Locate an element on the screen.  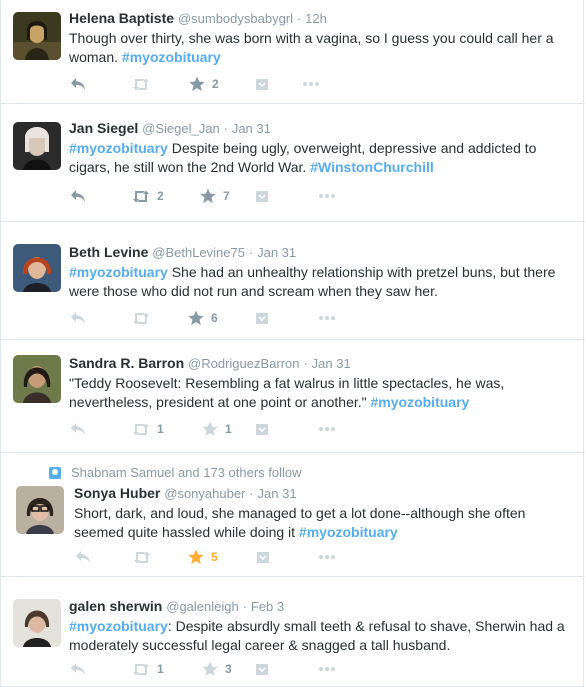
user-name: Beth Levine is located at coordinates (108, 252).